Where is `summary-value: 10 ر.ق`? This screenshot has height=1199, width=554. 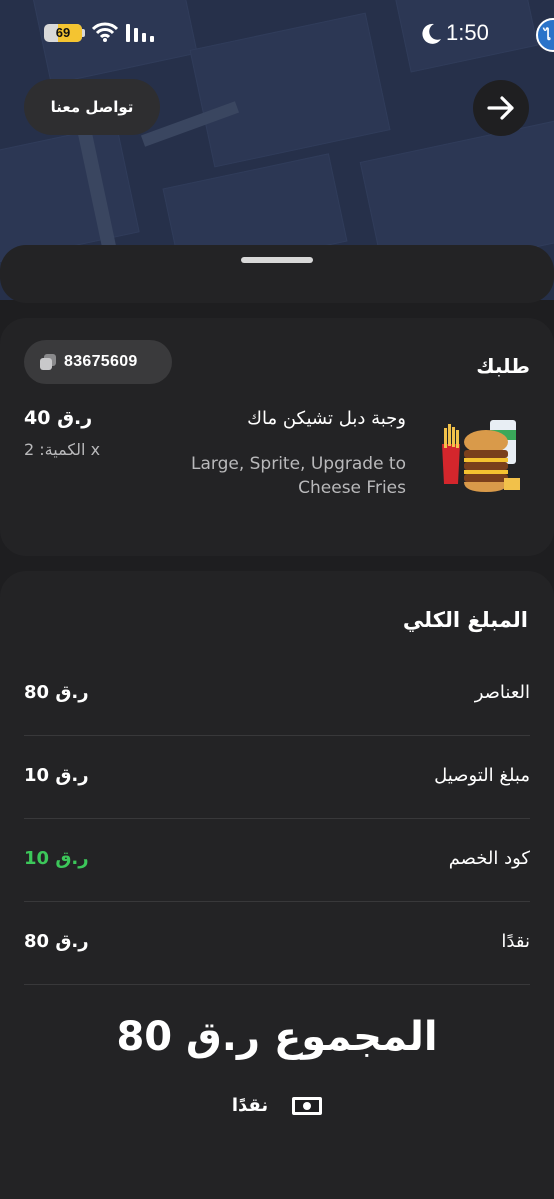
summary-value: 10 ر.ق is located at coordinates (56, 775).